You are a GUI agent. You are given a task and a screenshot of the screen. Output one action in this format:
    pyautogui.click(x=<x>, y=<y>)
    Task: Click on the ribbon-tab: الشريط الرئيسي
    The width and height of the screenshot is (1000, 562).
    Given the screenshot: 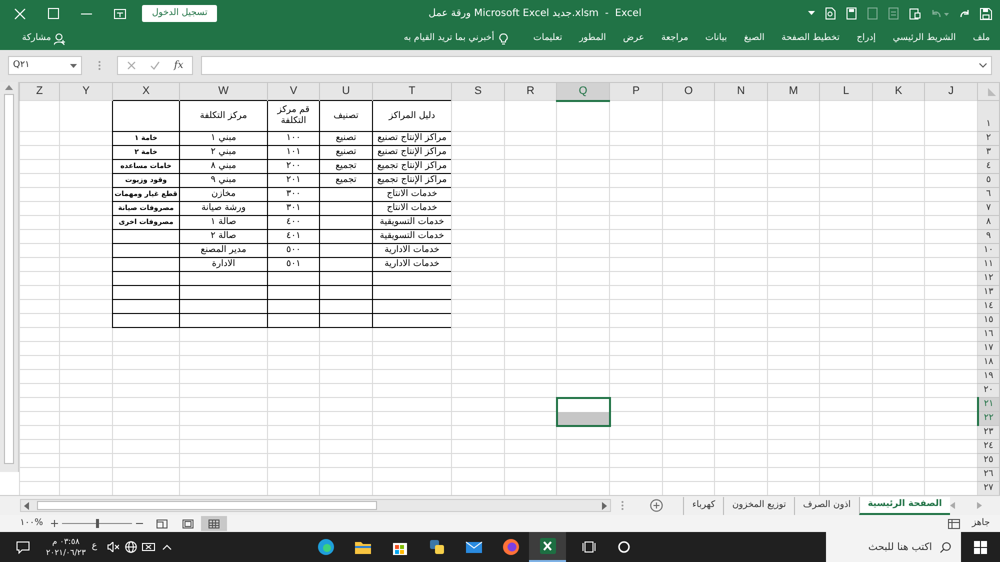 What is the action you would take?
    pyautogui.click(x=924, y=39)
    